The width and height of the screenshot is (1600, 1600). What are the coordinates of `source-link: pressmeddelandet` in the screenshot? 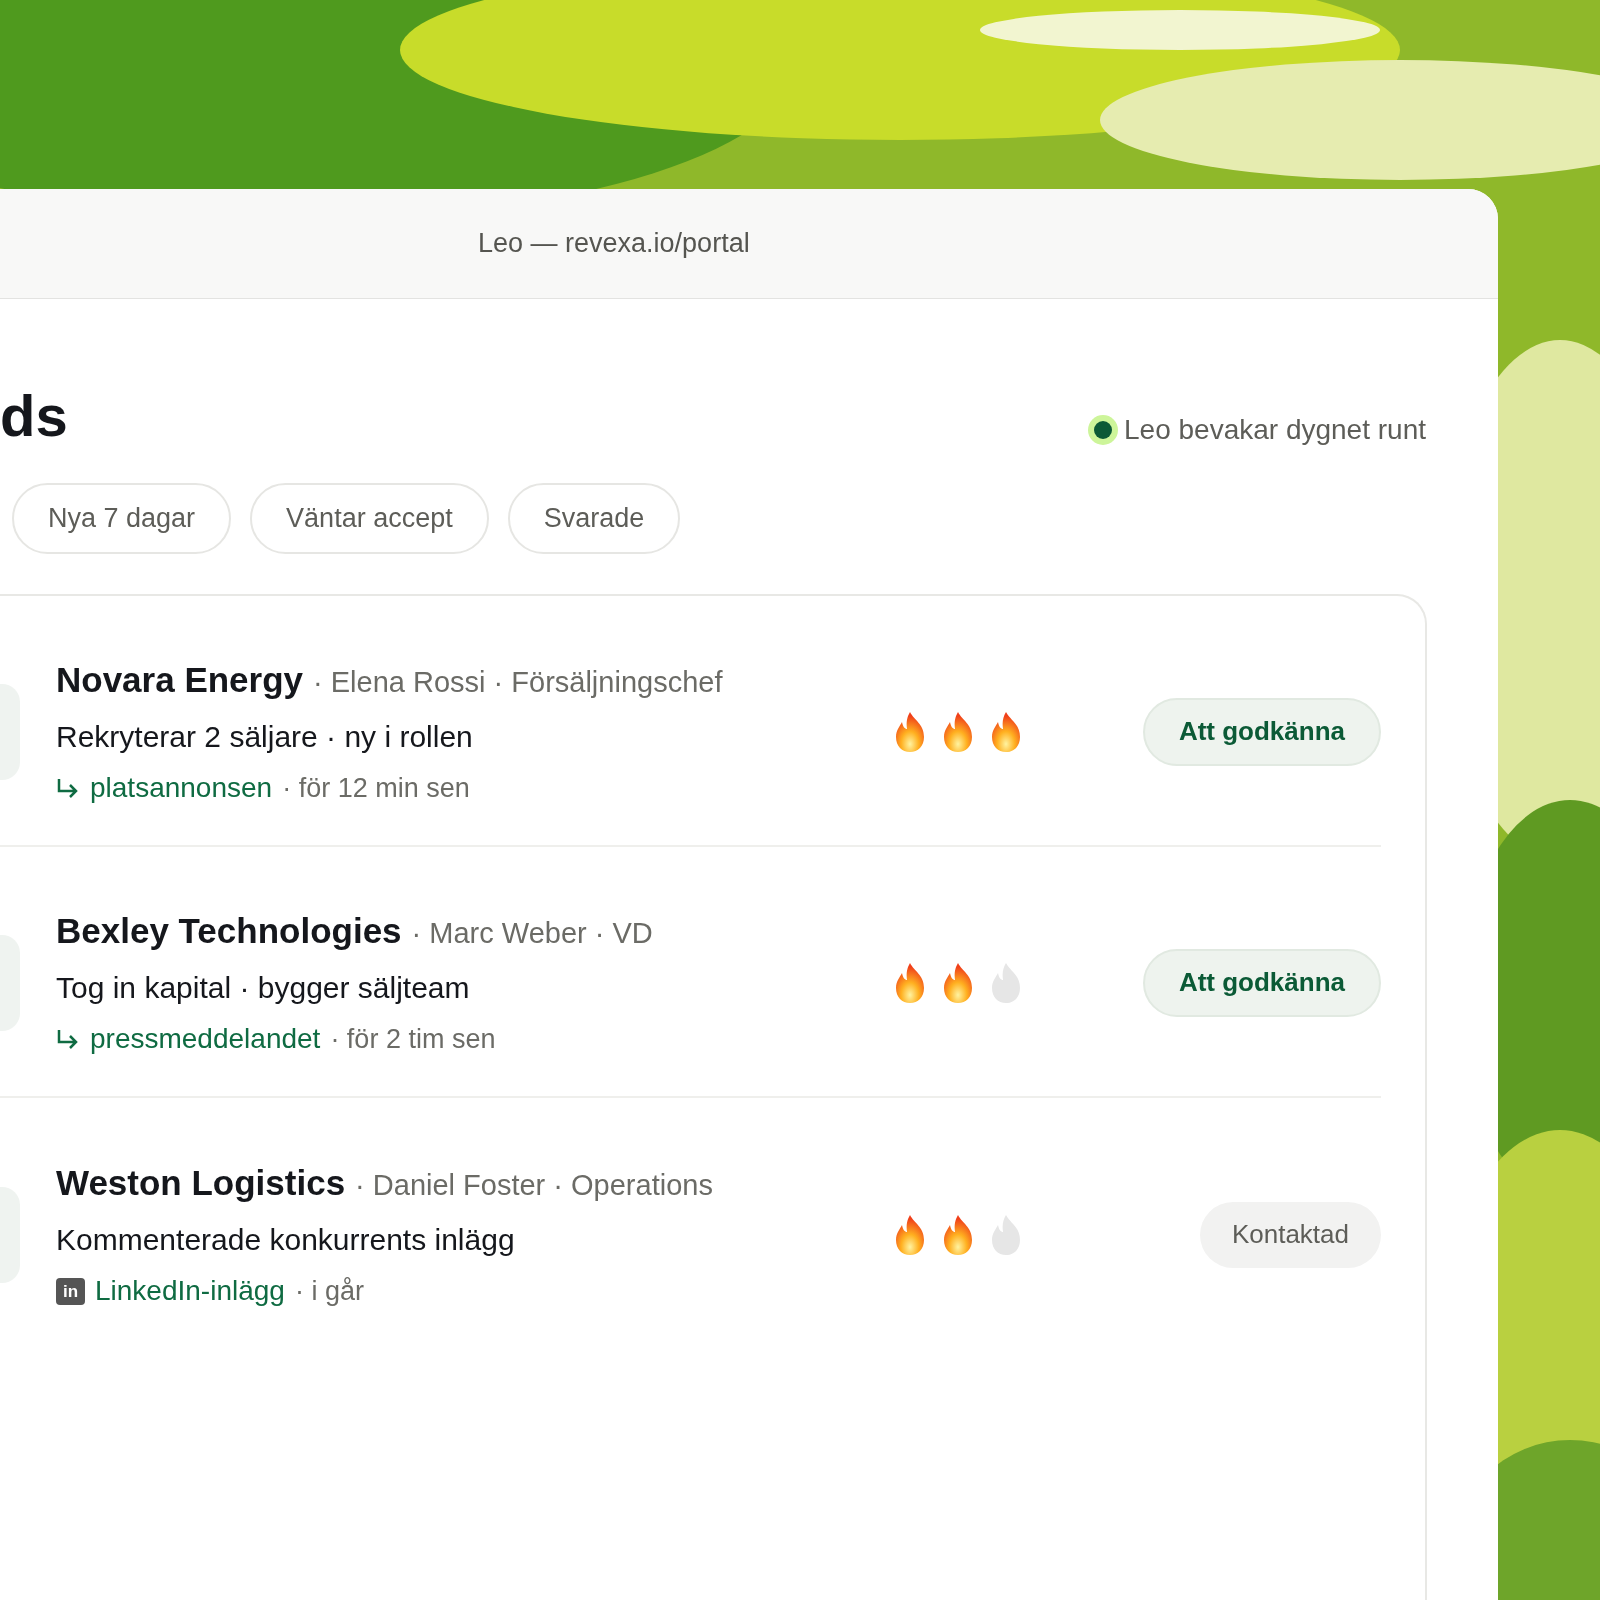 It's located at (205, 1039).